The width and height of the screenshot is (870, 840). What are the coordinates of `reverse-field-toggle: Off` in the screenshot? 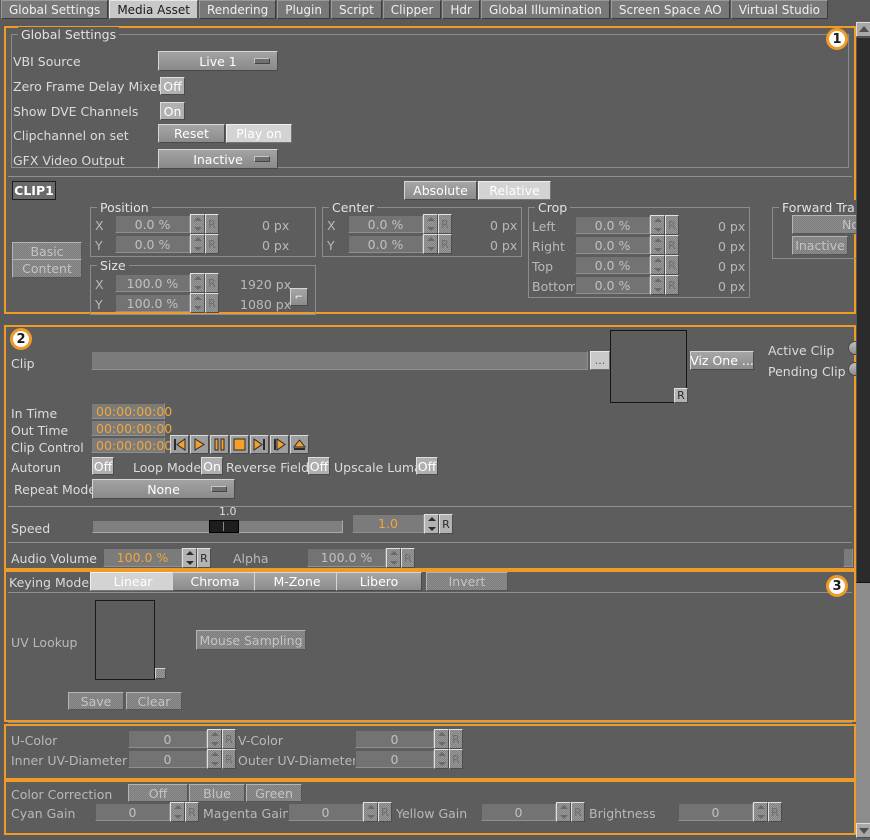 It's located at (319, 466).